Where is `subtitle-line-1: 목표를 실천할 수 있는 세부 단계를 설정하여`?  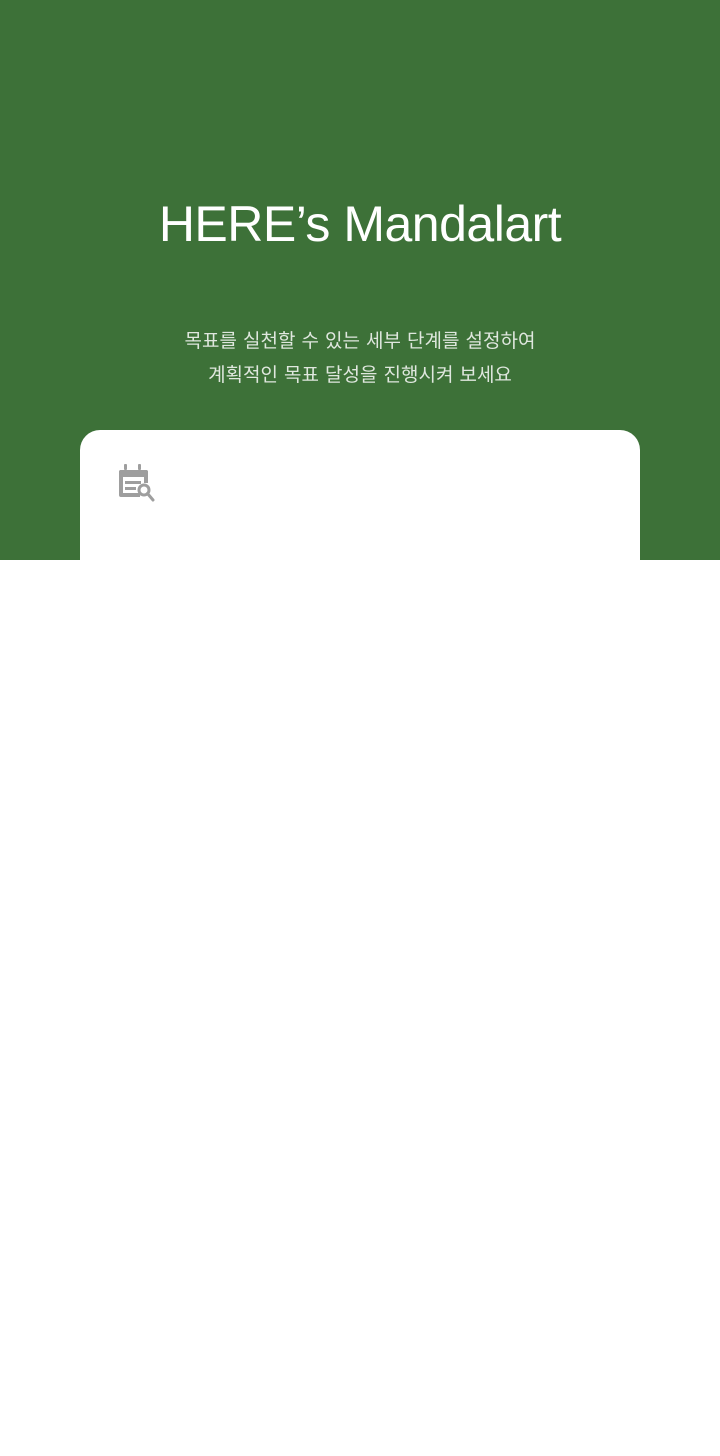
subtitle-line-1: 목표를 실천할 수 있는 세부 단계를 설정하여 is located at coordinates (360, 341).